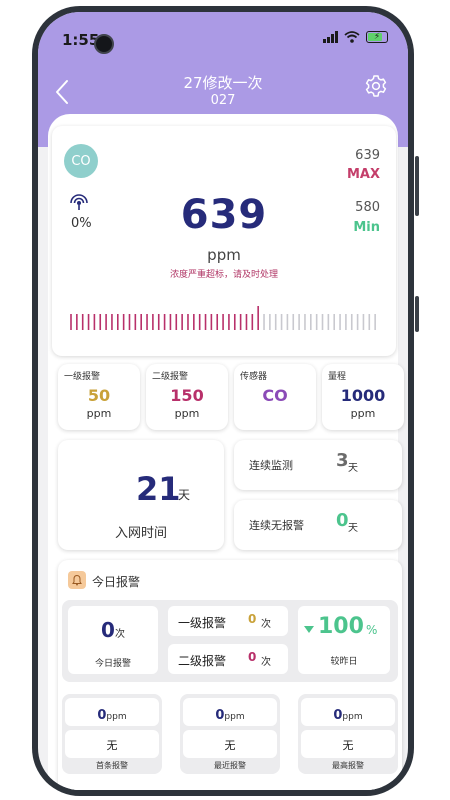 The width and height of the screenshot is (450, 800). Describe the element at coordinates (77, 580) in the screenshot. I see `alarm-bell-icon` at that location.